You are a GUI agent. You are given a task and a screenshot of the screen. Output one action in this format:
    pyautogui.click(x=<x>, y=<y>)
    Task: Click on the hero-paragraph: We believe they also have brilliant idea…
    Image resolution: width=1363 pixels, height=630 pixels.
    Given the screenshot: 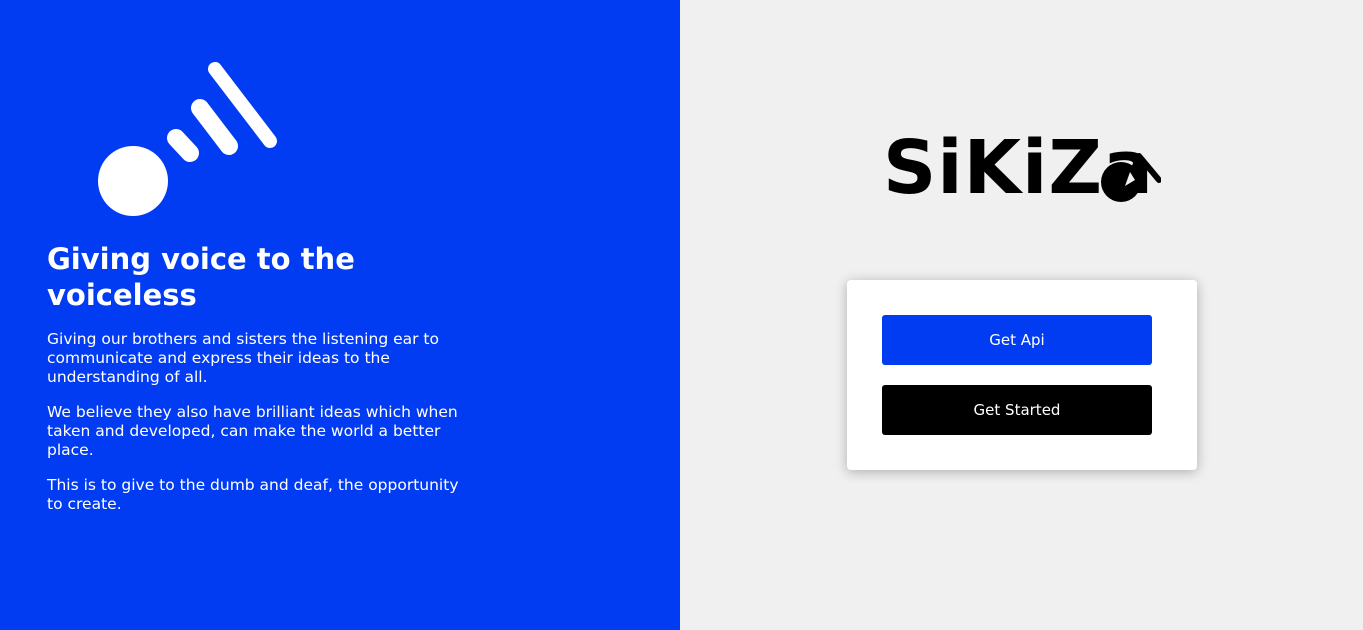 What is the action you would take?
    pyautogui.click(x=252, y=431)
    